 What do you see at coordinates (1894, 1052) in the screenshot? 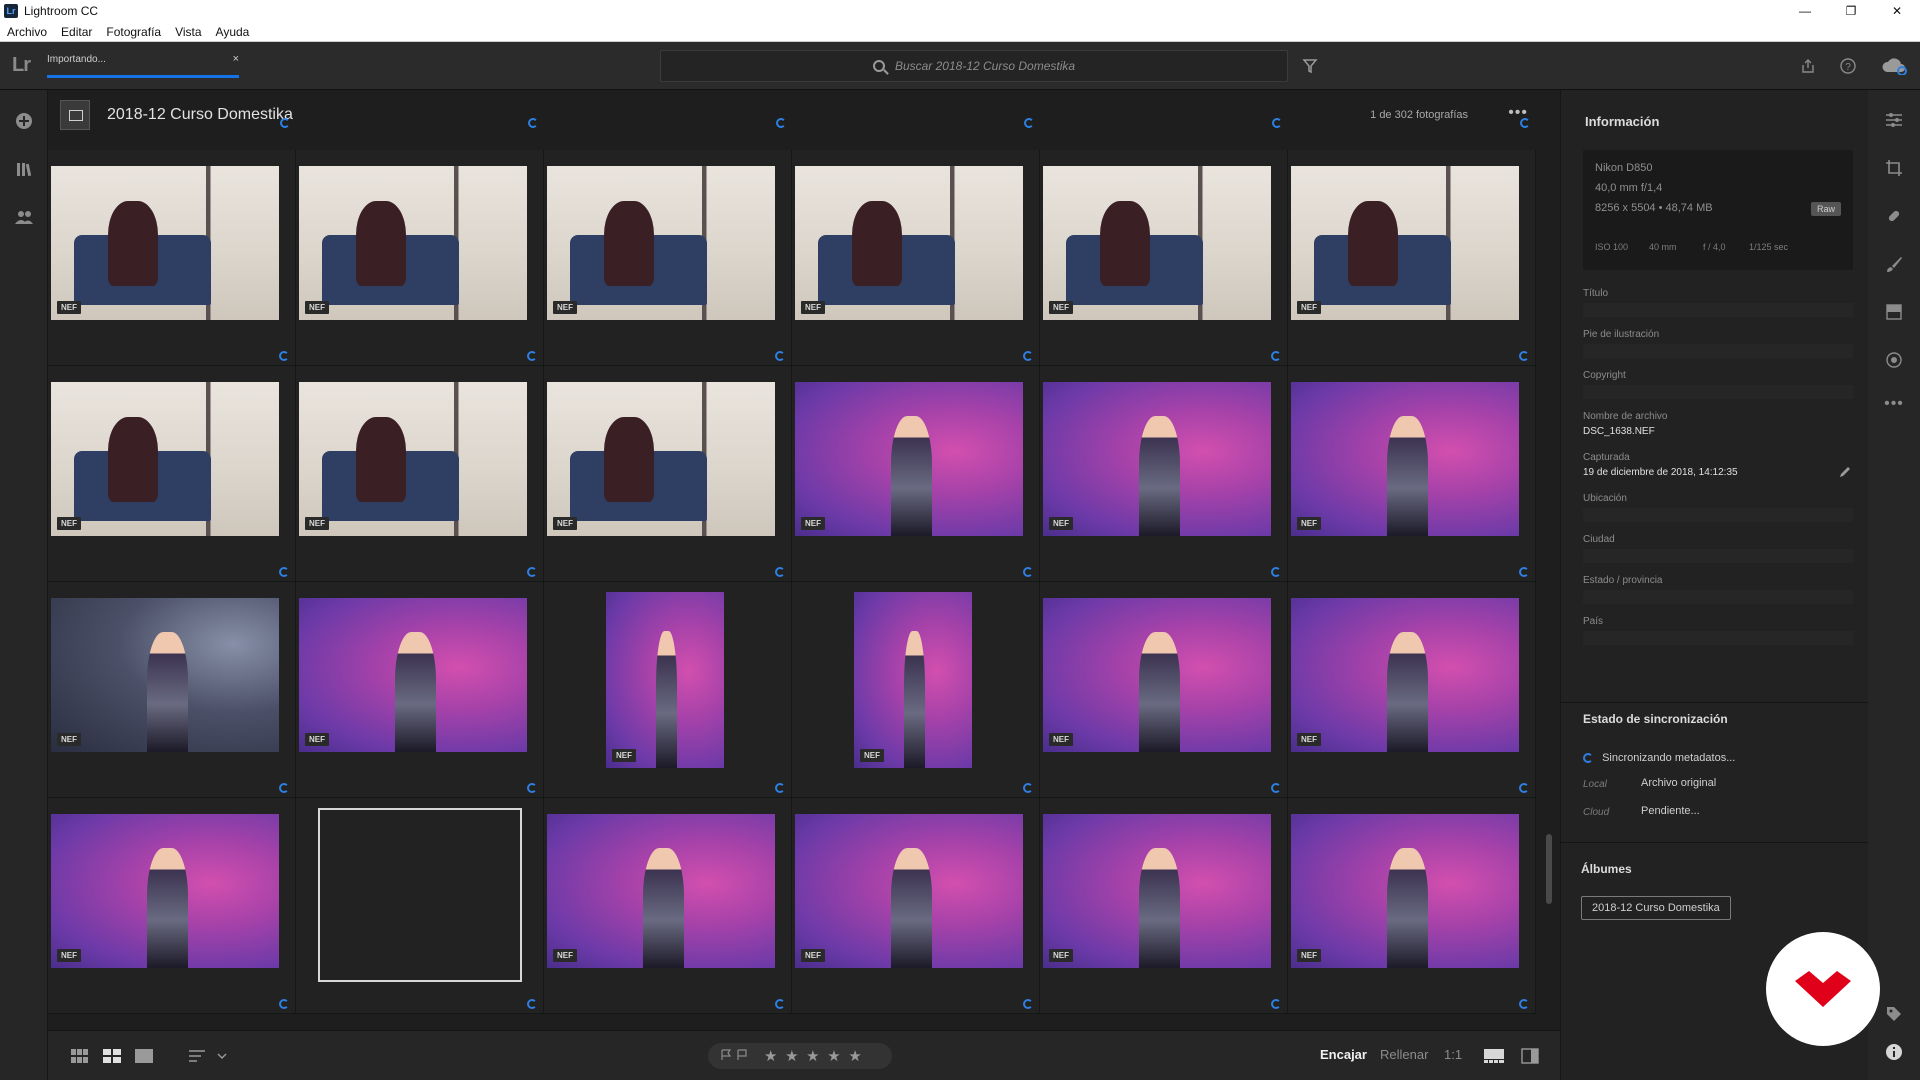
I see `info-icon` at bounding box center [1894, 1052].